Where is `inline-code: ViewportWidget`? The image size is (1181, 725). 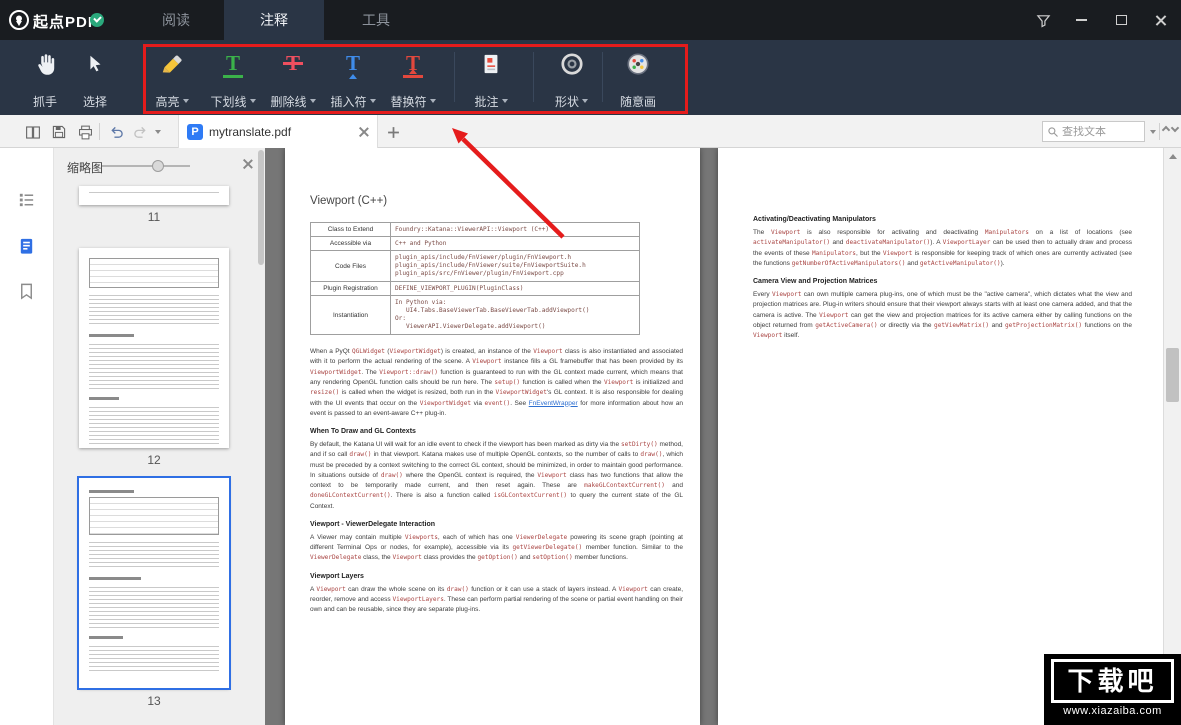 inline-code: ViewportWidget is located at coordinates (336, 372).